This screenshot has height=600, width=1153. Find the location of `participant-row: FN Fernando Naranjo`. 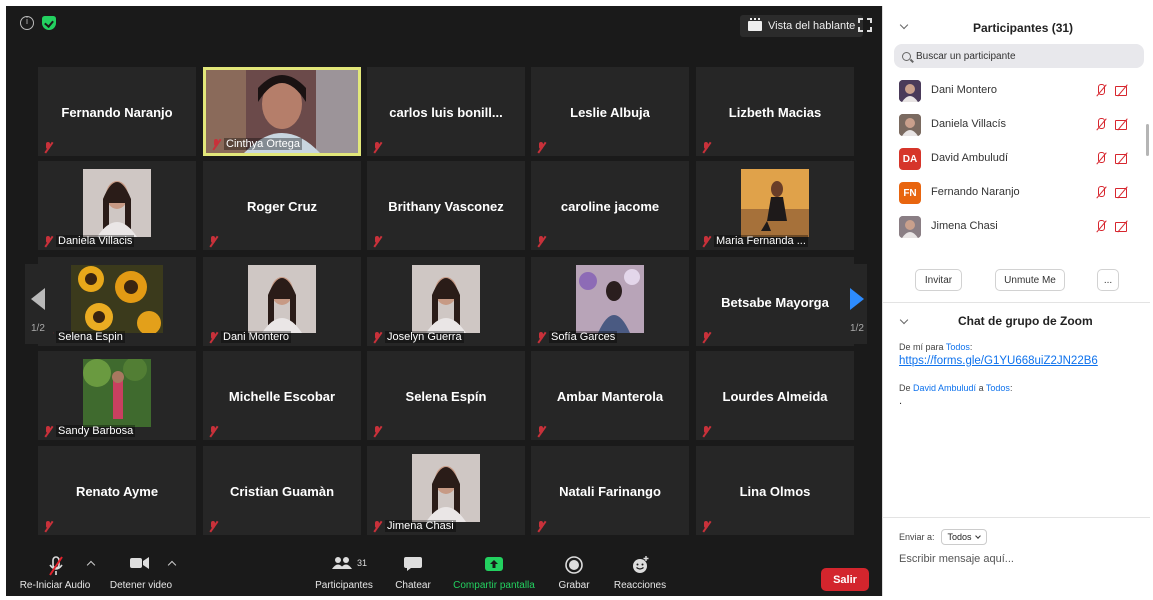

participant-row: FN Fernando Naranjo is located at coordinates (1012, 193).